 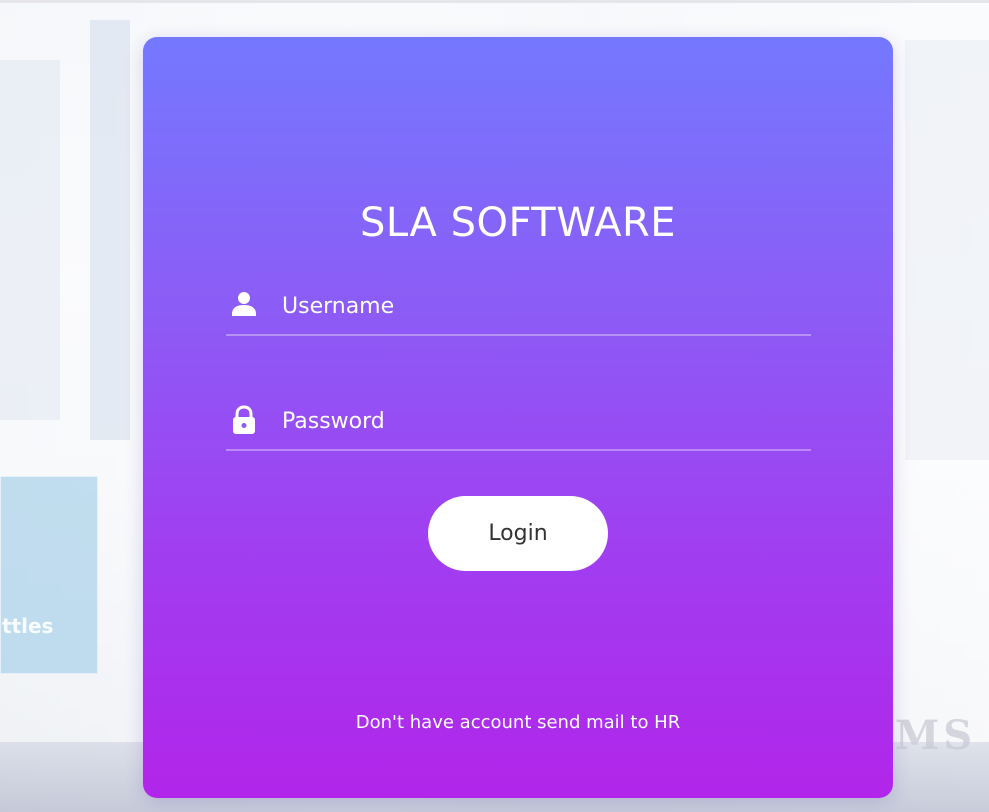 I want to click on background-pillar, so click(x=110, y=230).